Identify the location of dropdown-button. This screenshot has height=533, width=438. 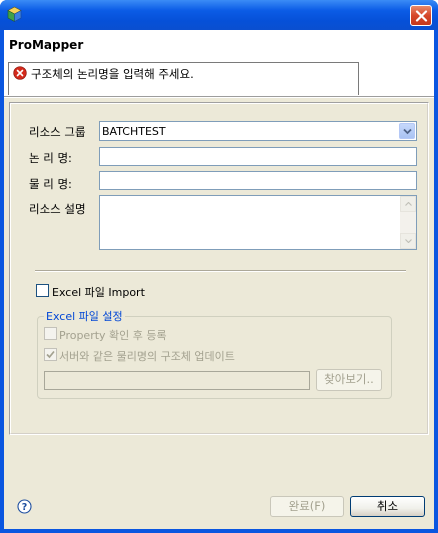
(407, 131).